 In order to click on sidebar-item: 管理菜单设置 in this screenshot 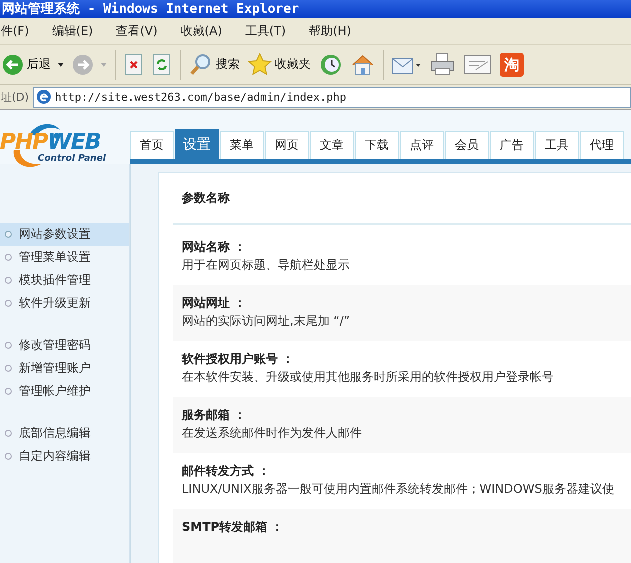, I will do `click(64, 257)`.